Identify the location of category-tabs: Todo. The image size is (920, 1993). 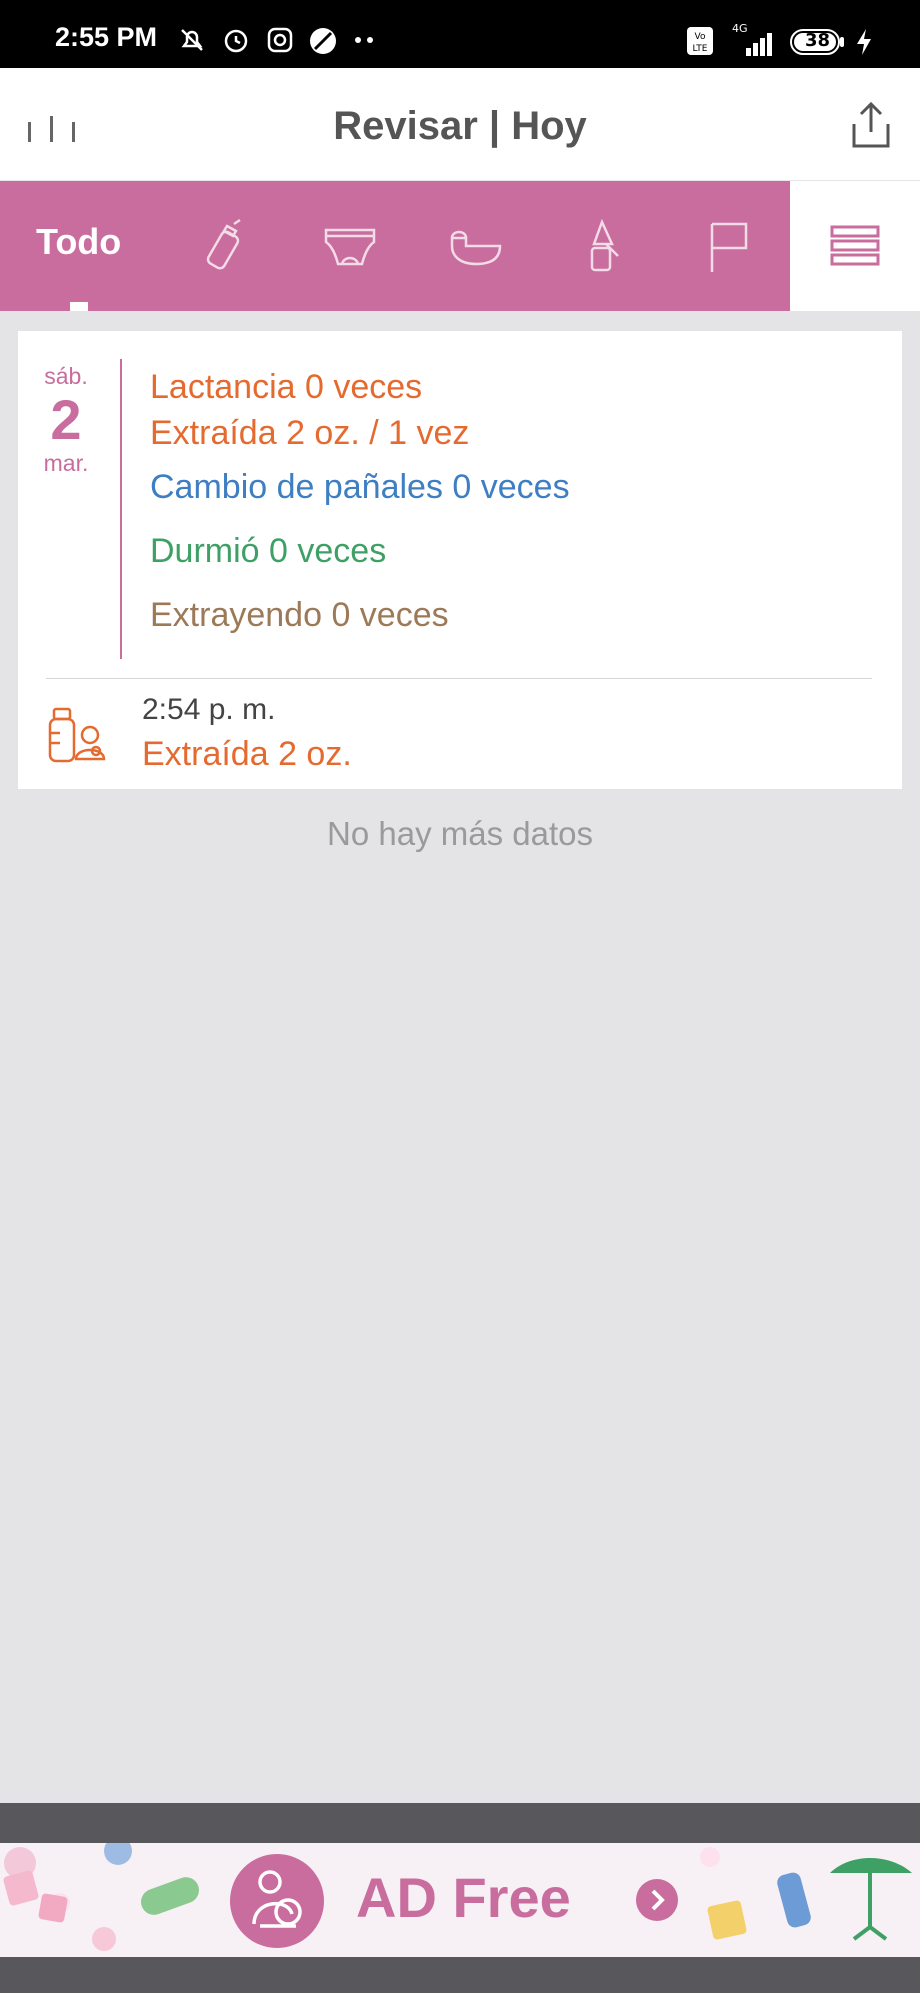
(395, 246).